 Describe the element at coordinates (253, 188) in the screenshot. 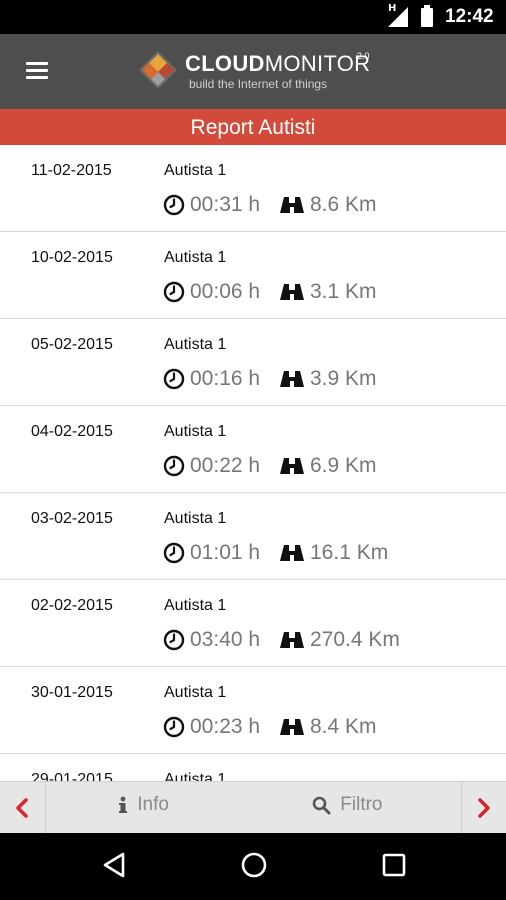

I see `report-row: 11-02-2015 Autista 1 00:31 h 8.6 Km` at that location.